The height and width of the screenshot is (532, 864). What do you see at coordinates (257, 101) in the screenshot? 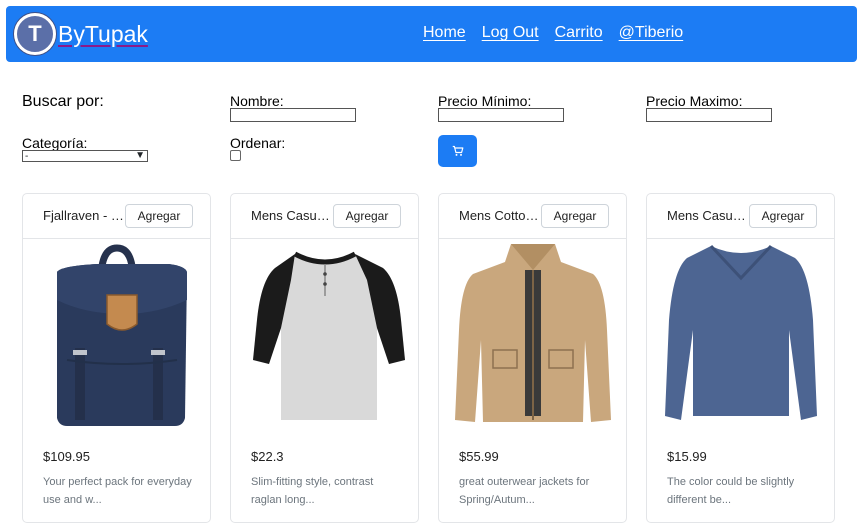
I see `name-label: Nombre:` at bounding box center [257, 101].